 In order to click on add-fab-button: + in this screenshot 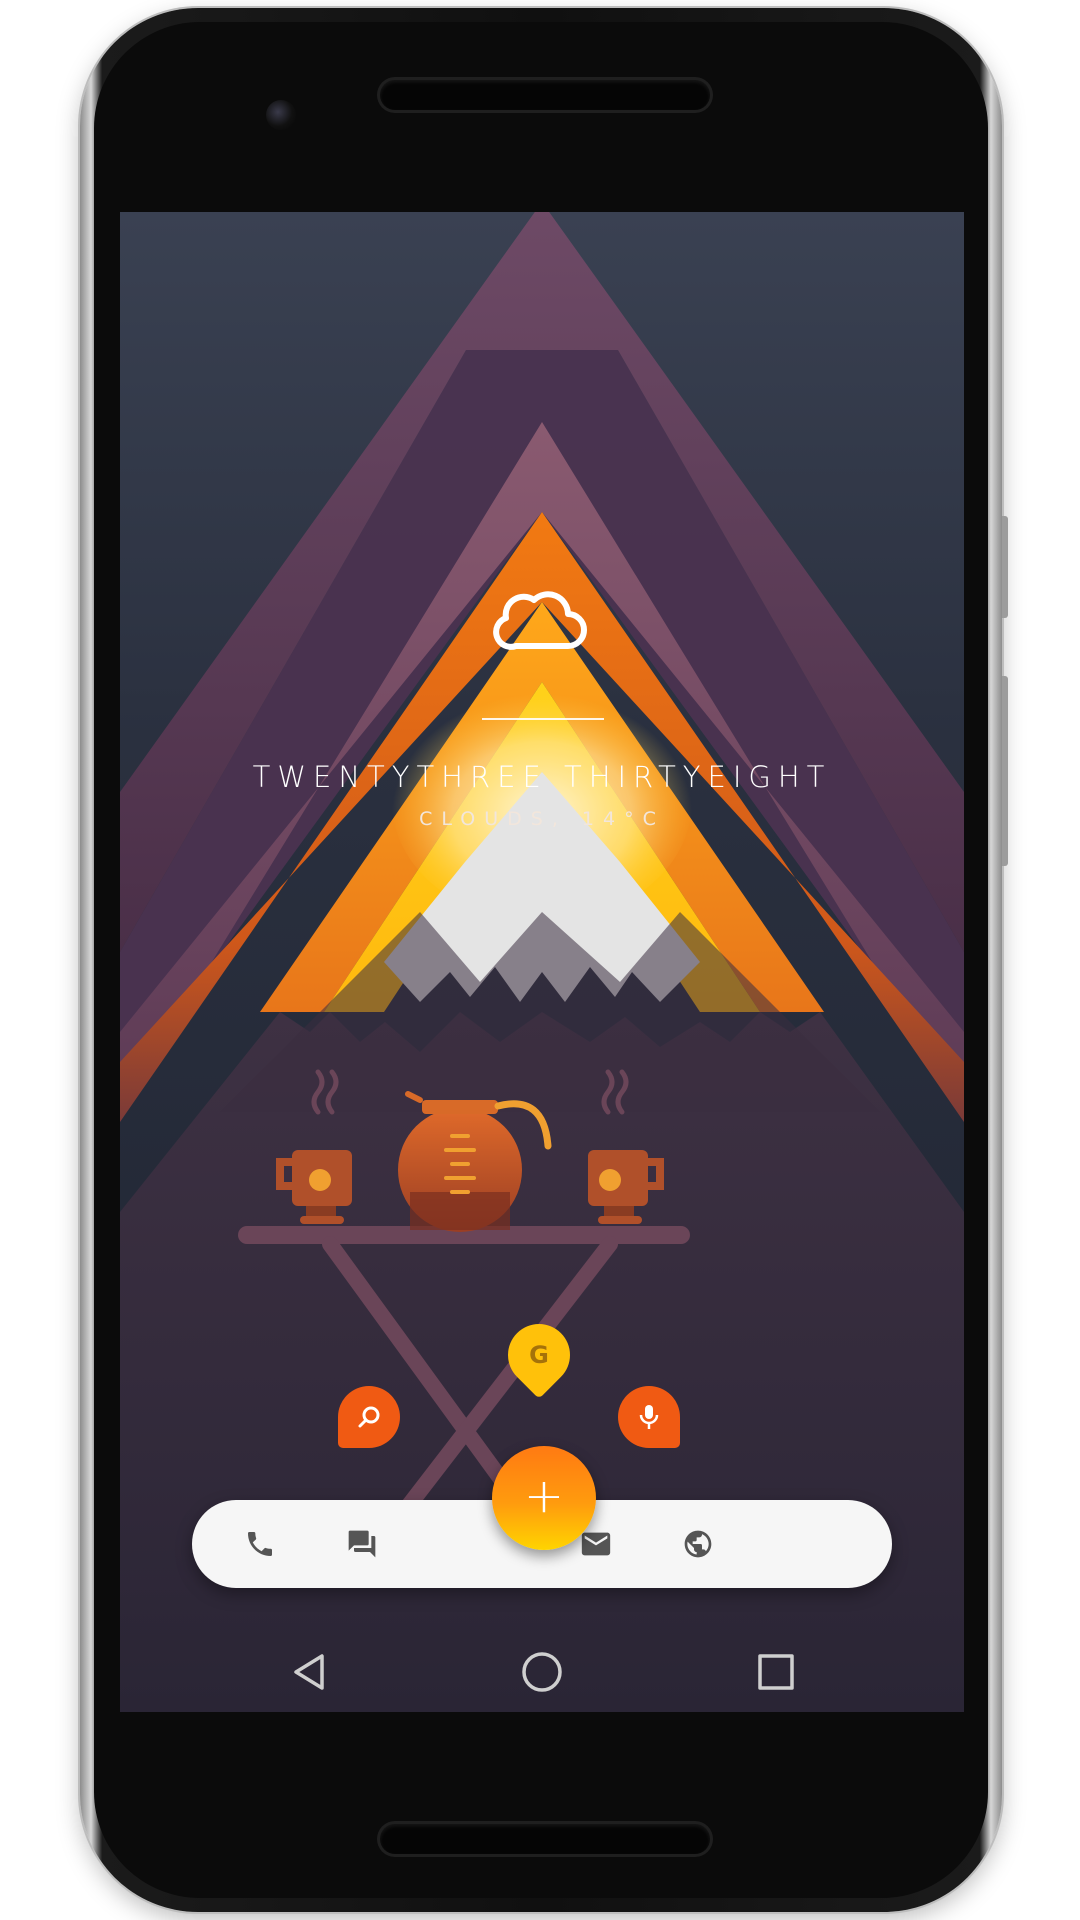, I will do `click(544, 1498)`.